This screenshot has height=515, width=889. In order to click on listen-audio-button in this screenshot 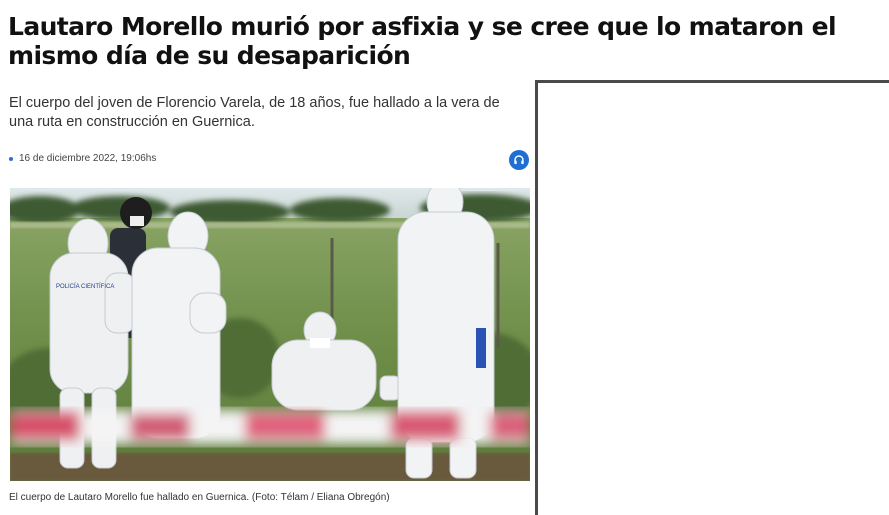, I will do `click(519, 160)`.